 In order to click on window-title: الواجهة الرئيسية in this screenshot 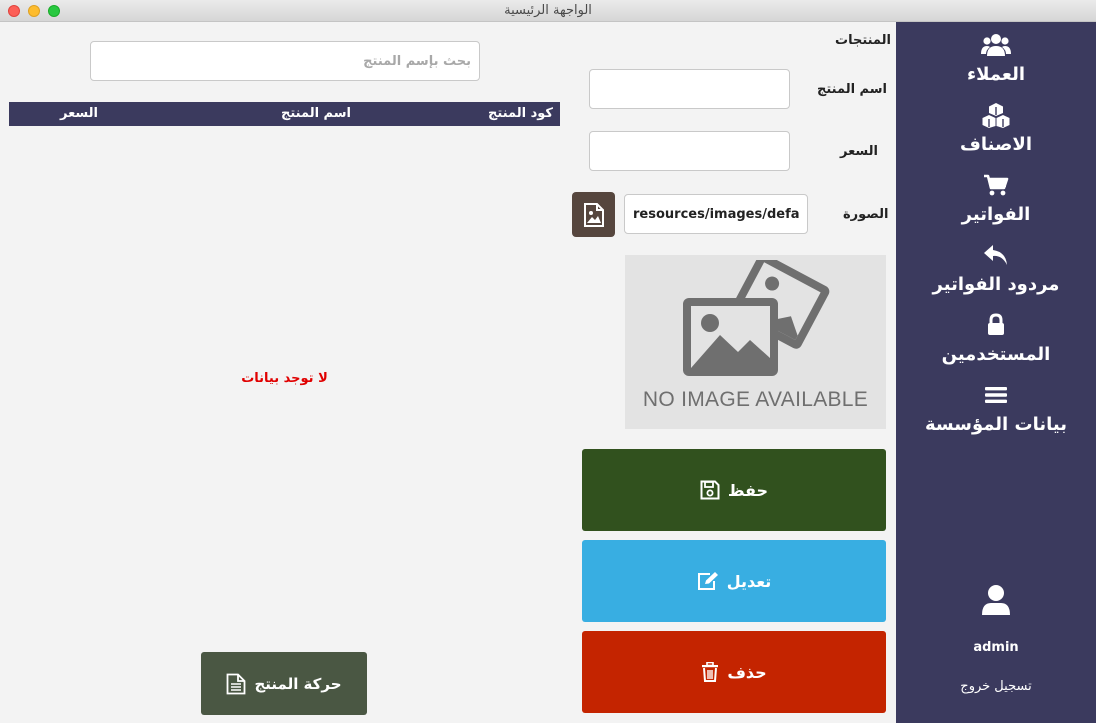, I will do `click(548, 10)`.